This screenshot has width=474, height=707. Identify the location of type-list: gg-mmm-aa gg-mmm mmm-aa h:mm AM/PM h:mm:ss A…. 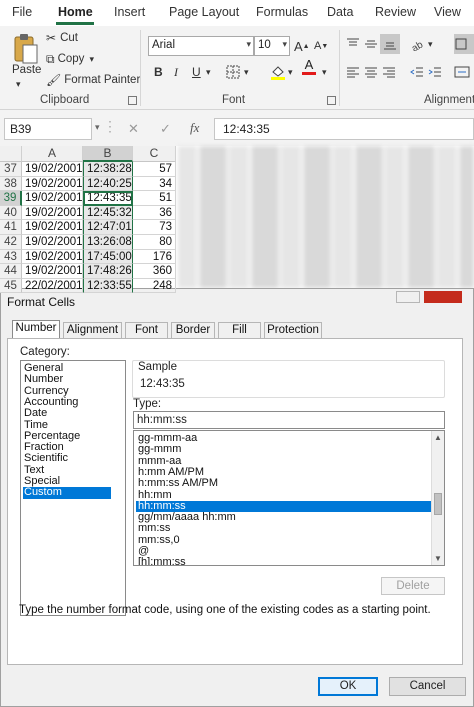
(289, 498).